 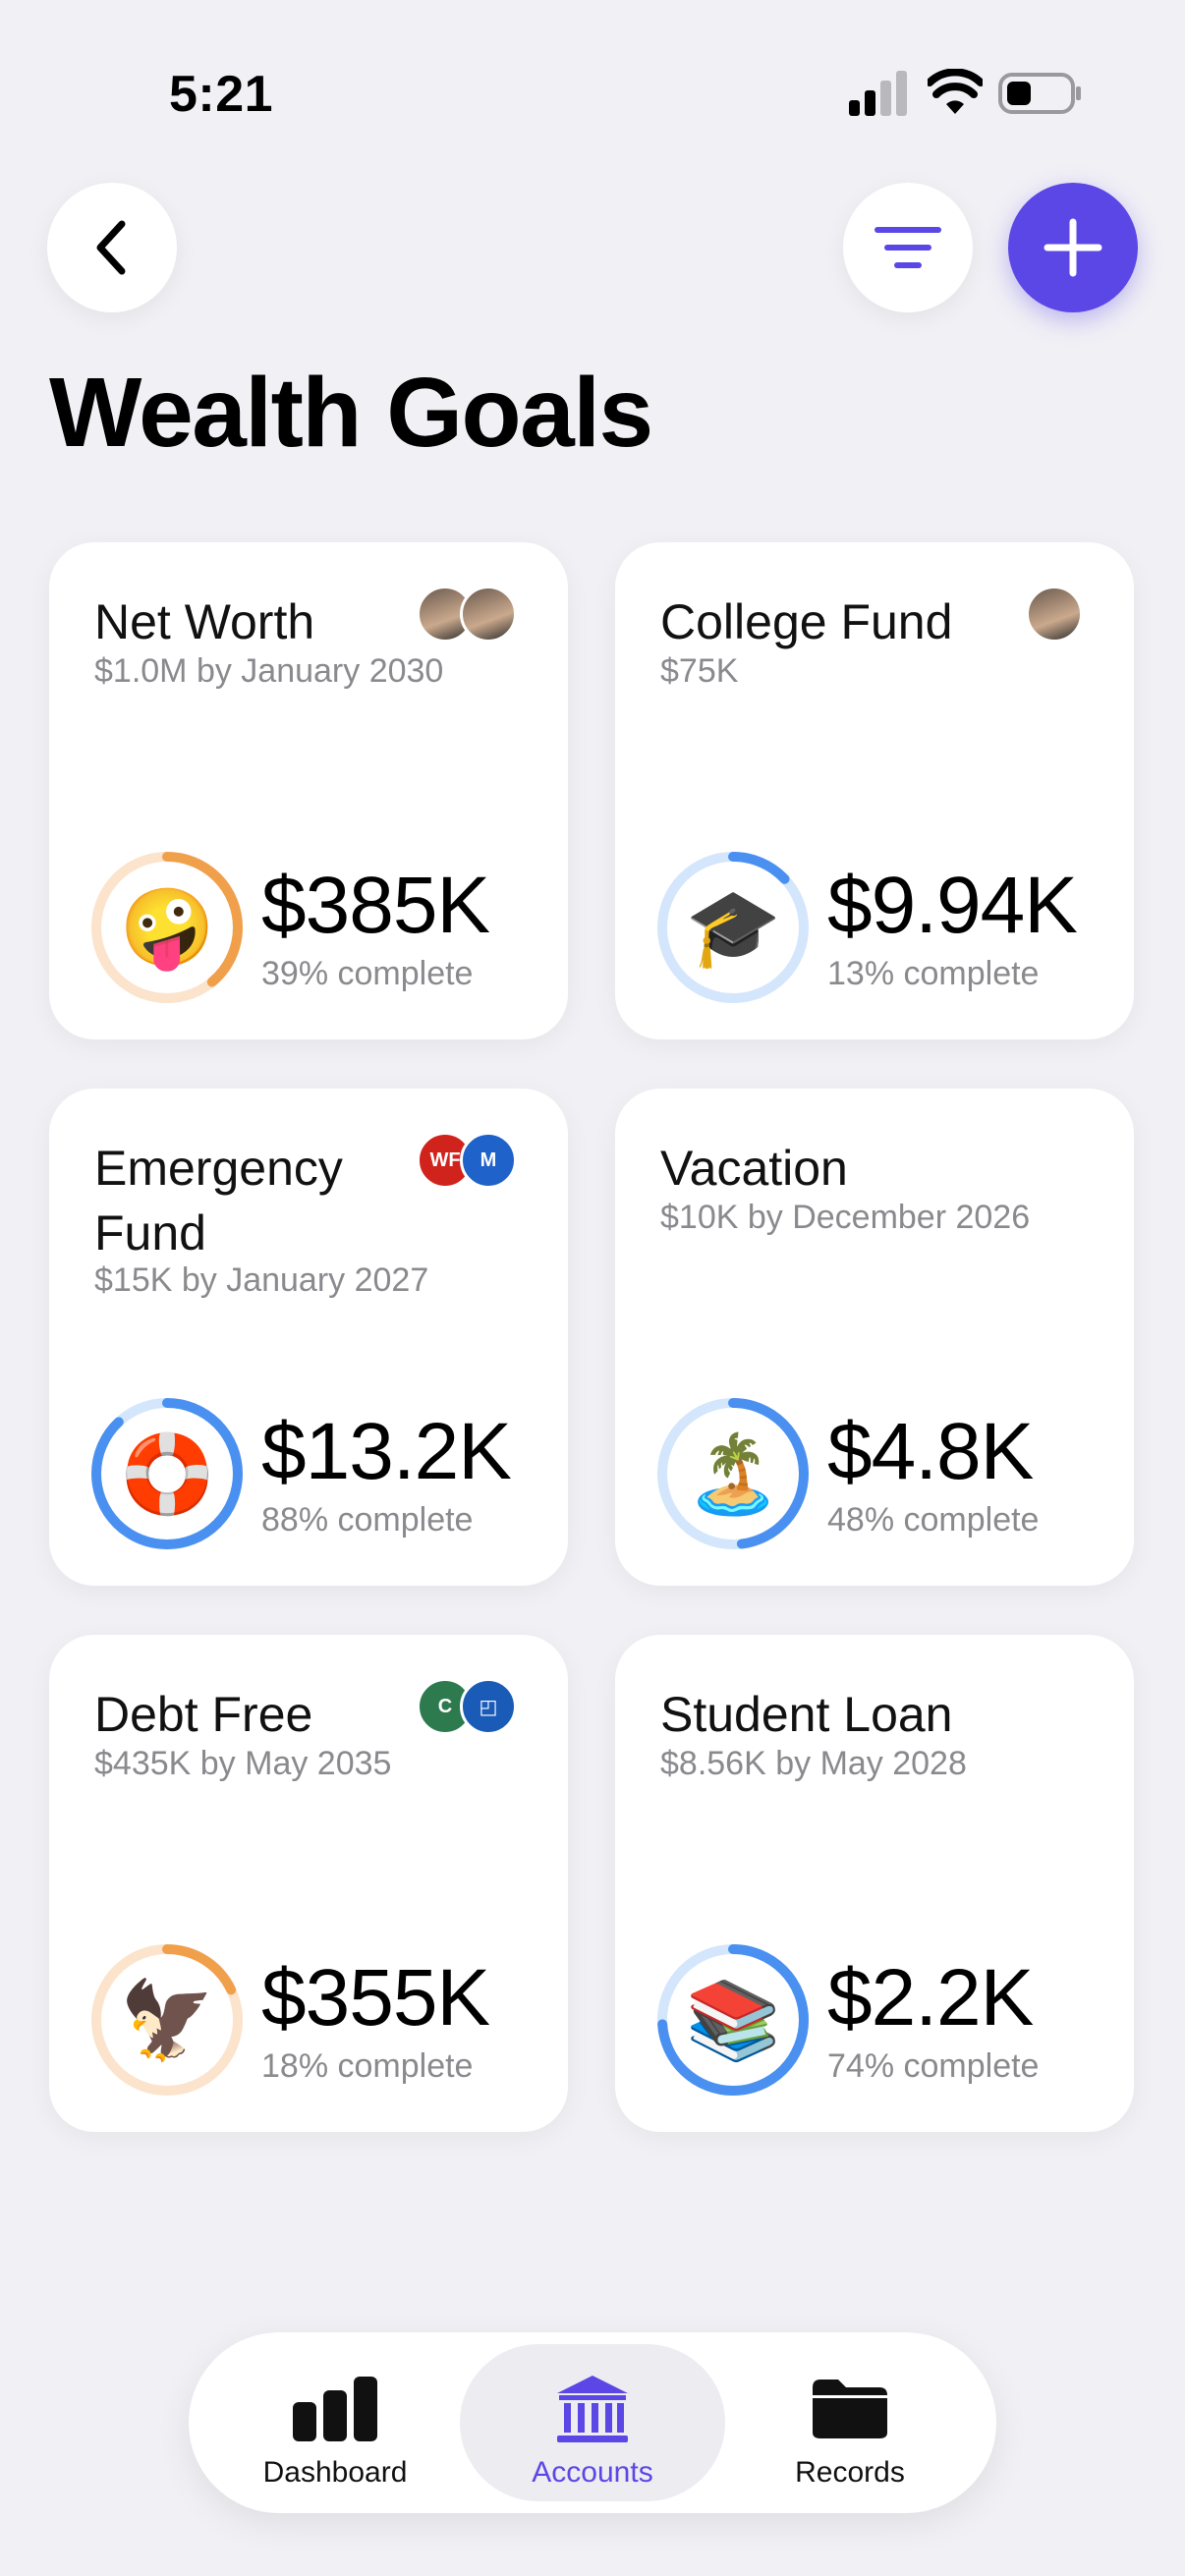 I want to click on filter-button, so click(x=908, y=247).